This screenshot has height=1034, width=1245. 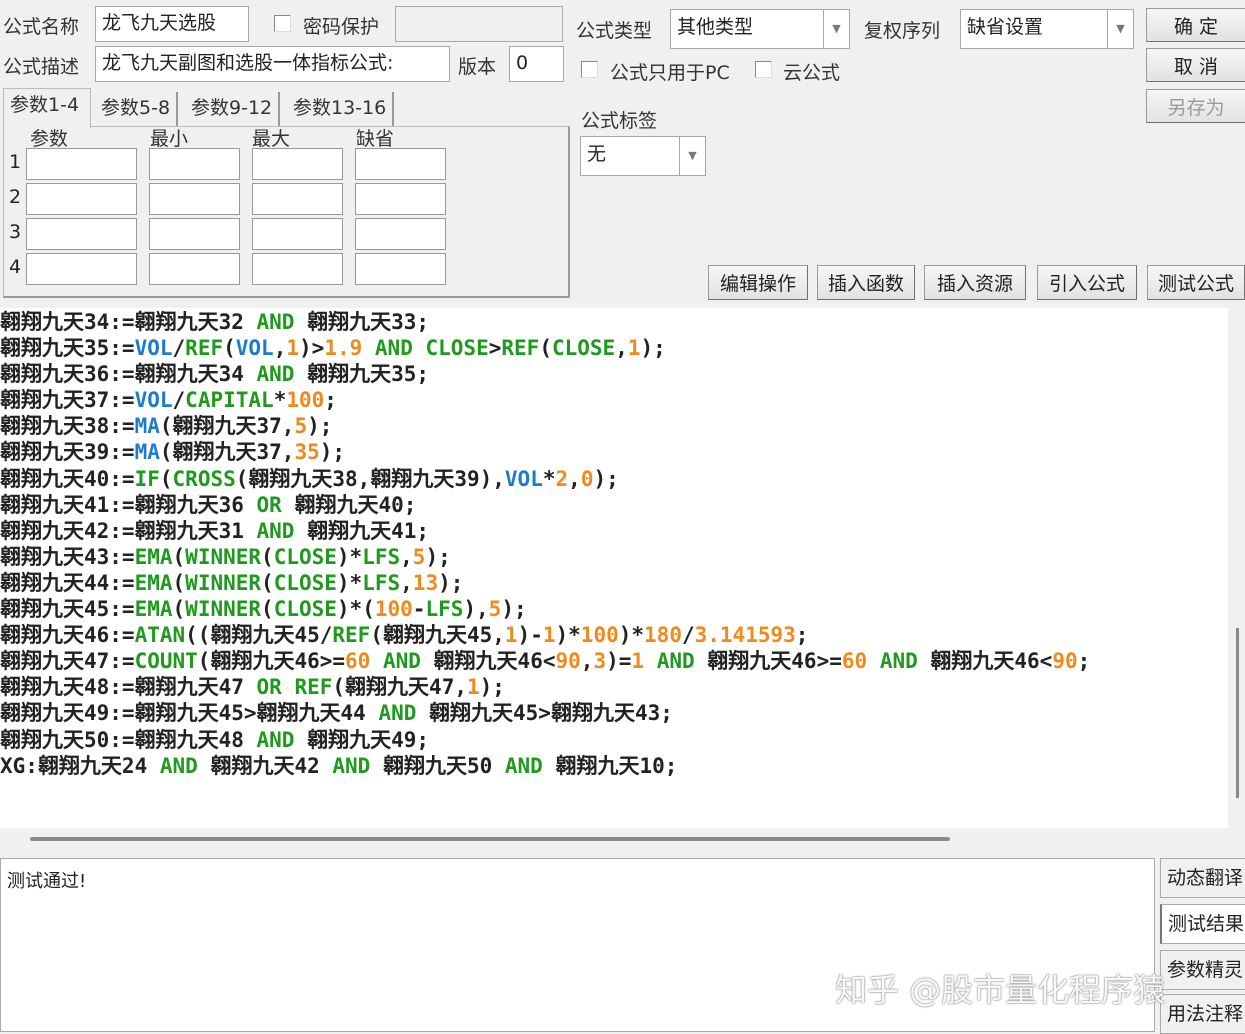 What do you see at coordinates (614, 609) in the screenshot?
I see `code-line: 翱翔九天45:=EMA(WINNER(CLOSE)*(100-LFS),5);` at bounding box center [614, 609].